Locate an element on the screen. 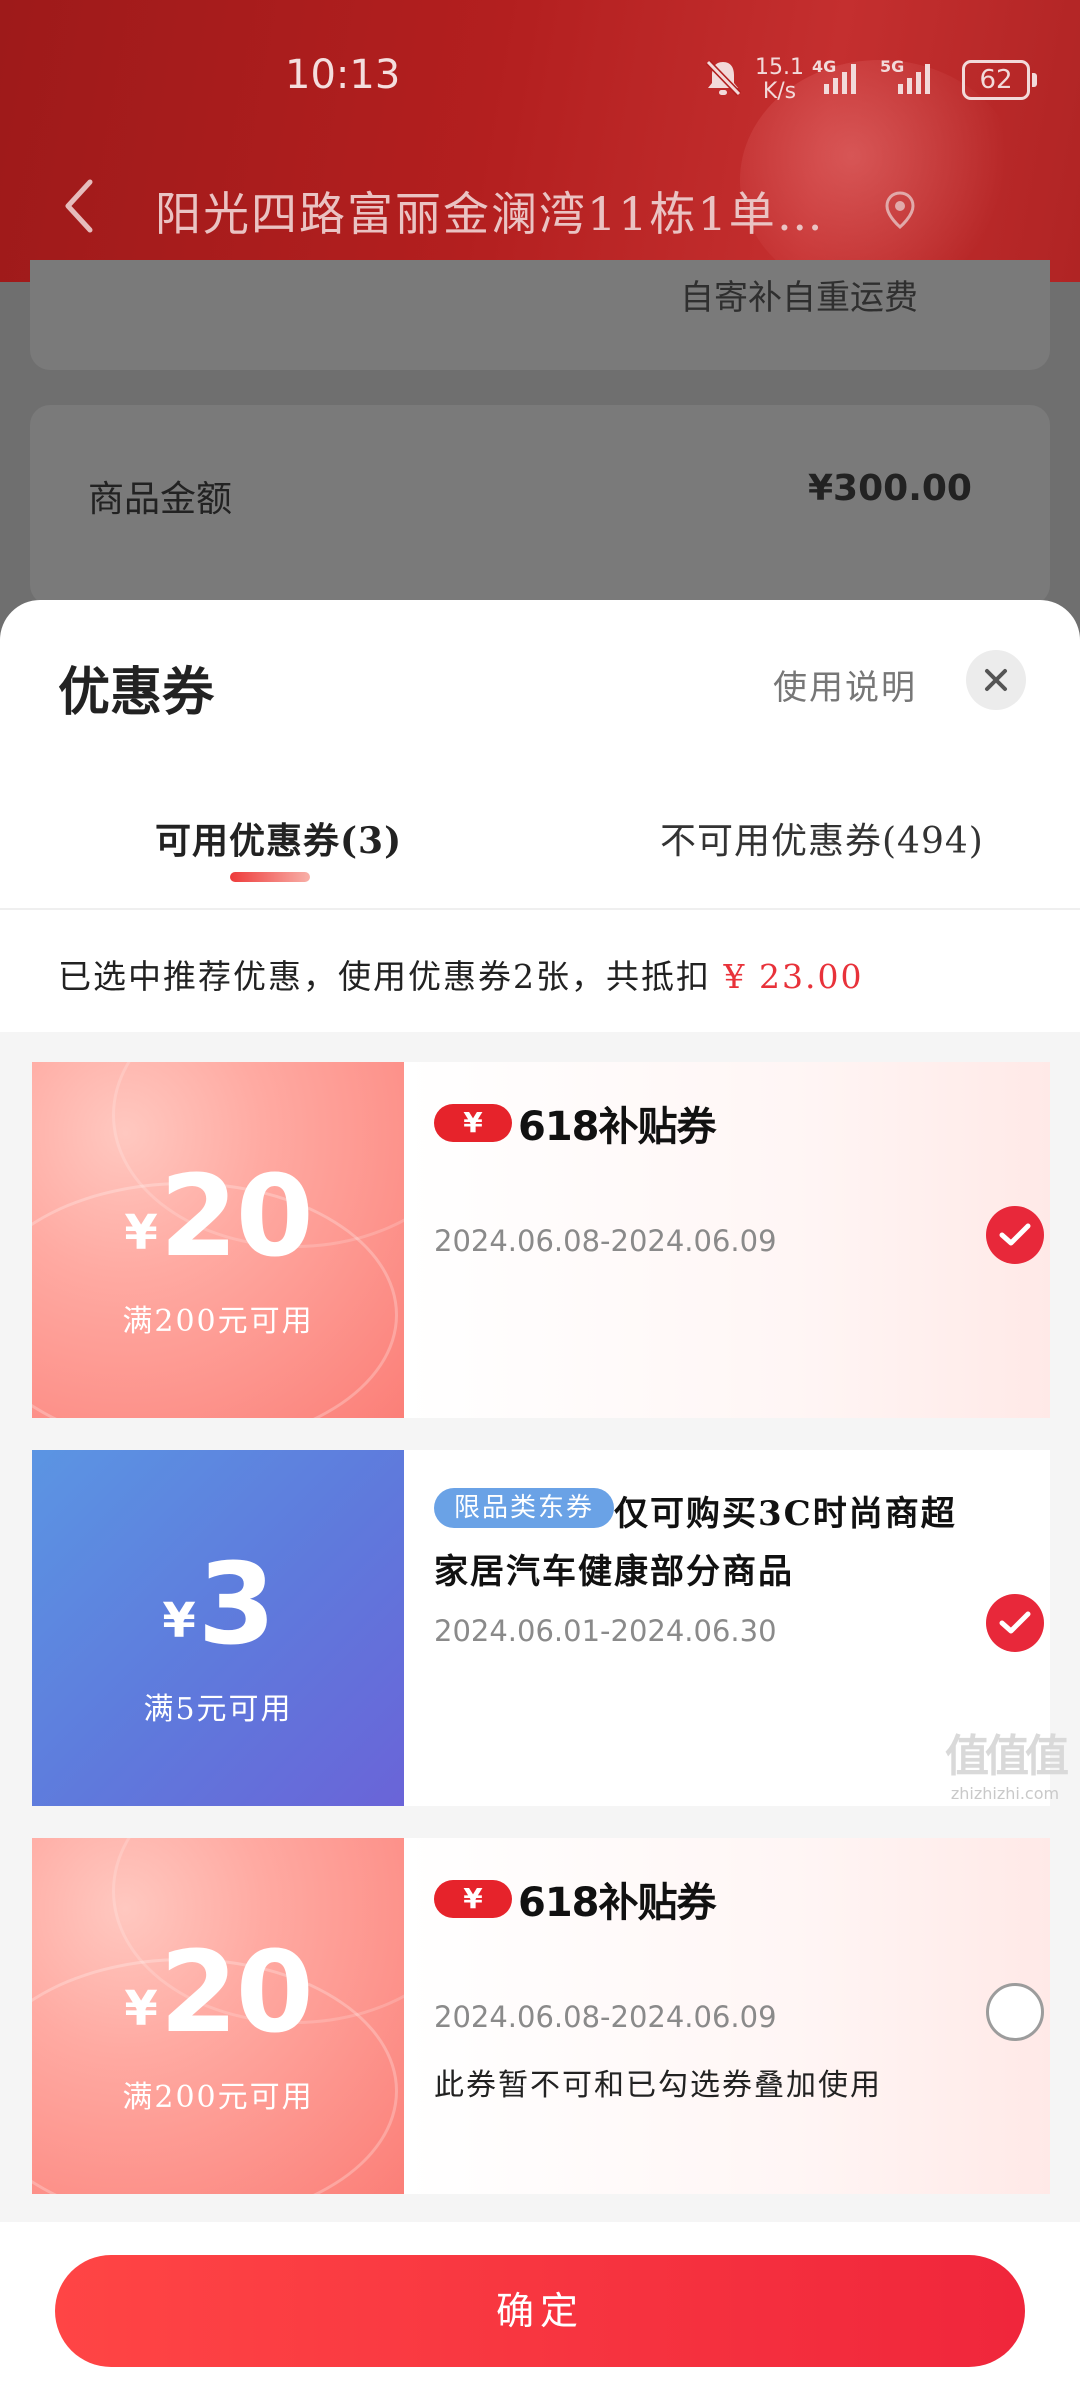 The image size is (1080, 2400). watermark-logo: 值值值 is located at coordinates (1007, 1756).